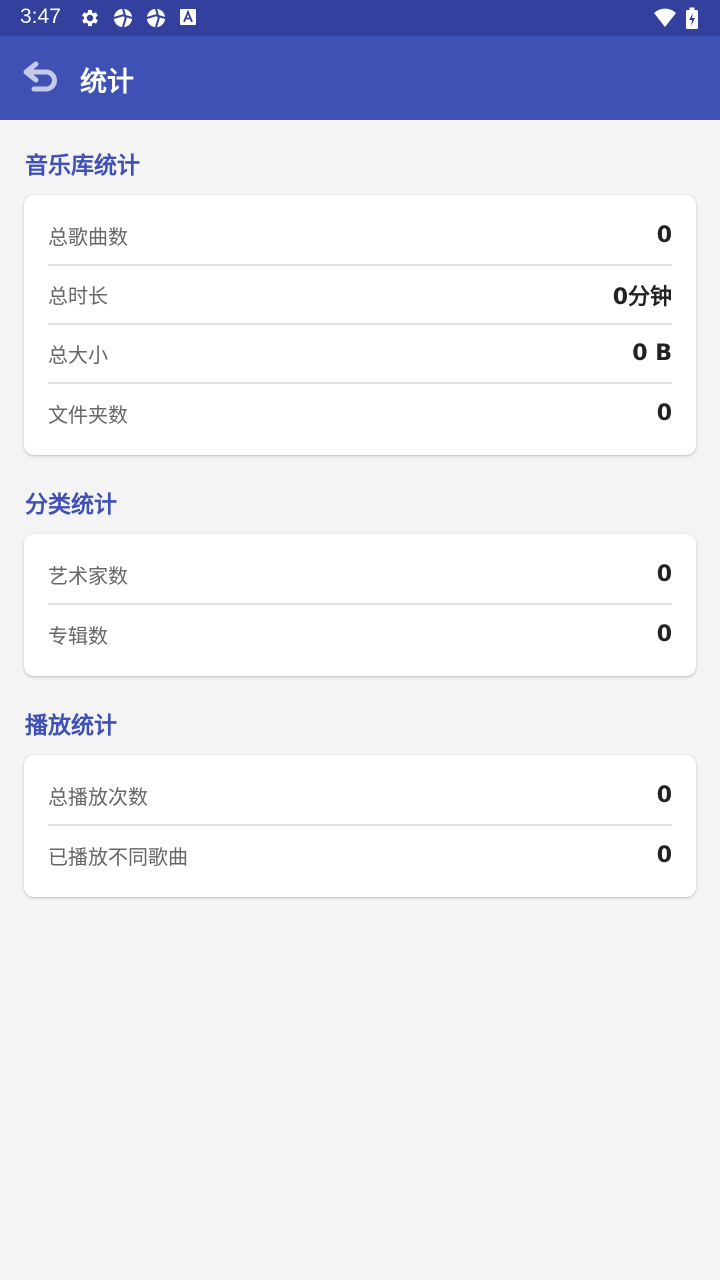 This screenshot has height=1280, width=720. I want to click on stat-label: 总歌曲数, so click(88, 237).